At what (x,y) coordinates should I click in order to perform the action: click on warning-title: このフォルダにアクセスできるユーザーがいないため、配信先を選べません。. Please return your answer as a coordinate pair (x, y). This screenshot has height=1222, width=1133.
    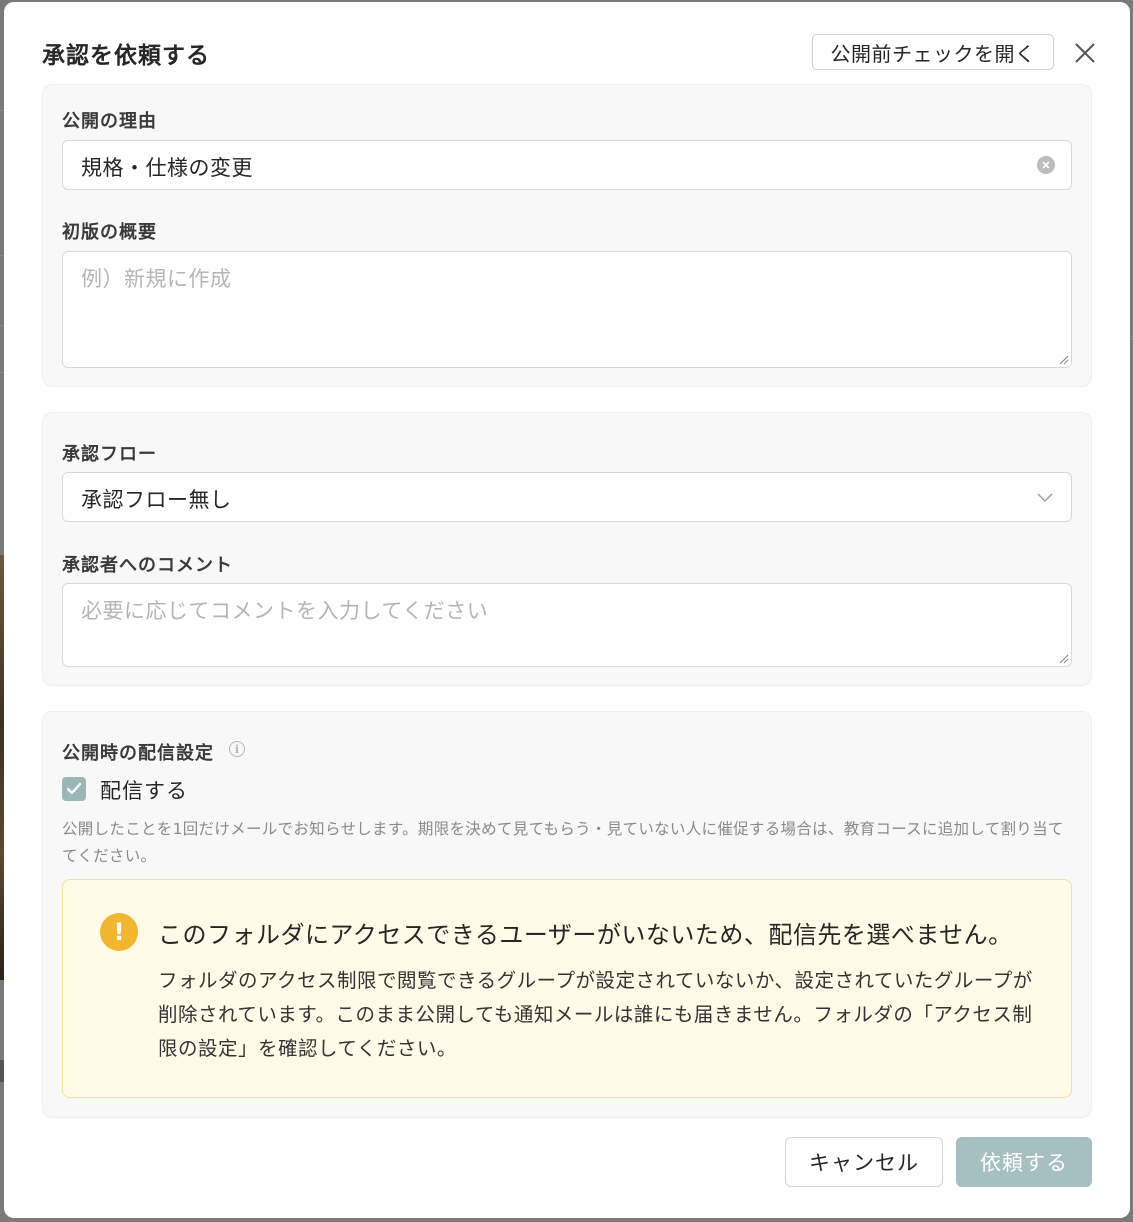
    Looking at the image, I should click on (585, 935).